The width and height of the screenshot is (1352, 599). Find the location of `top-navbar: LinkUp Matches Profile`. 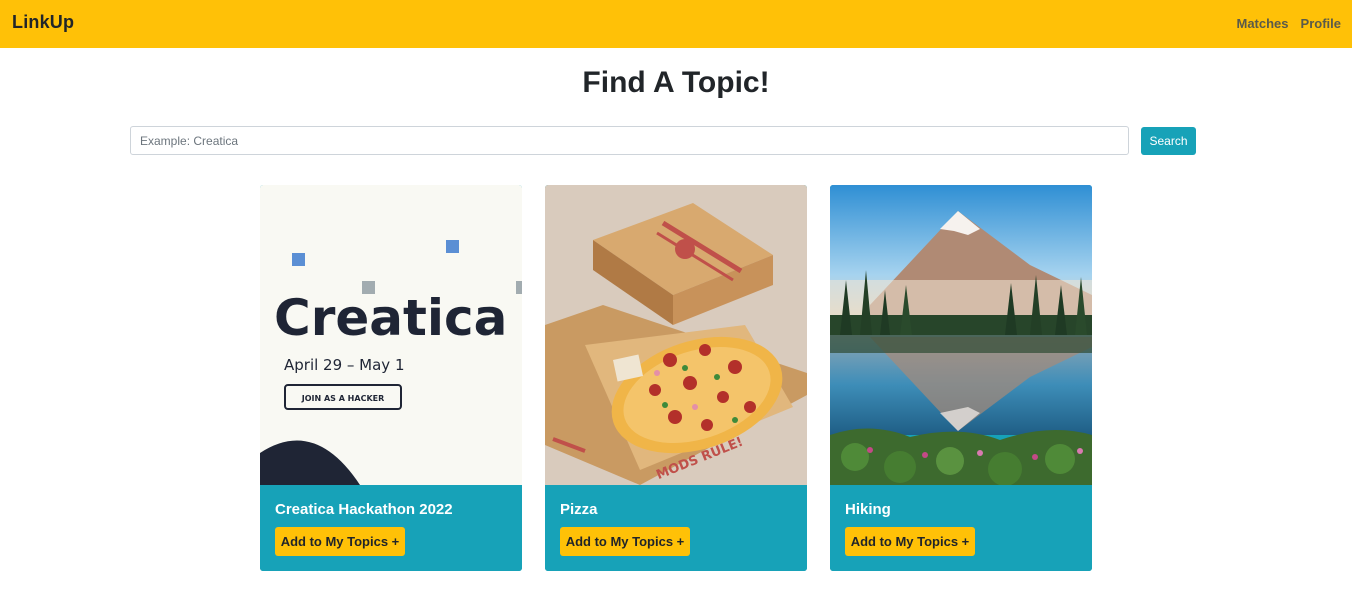

top-navbar: LinkUp Matches Profile is located at coordinates (676, 24).